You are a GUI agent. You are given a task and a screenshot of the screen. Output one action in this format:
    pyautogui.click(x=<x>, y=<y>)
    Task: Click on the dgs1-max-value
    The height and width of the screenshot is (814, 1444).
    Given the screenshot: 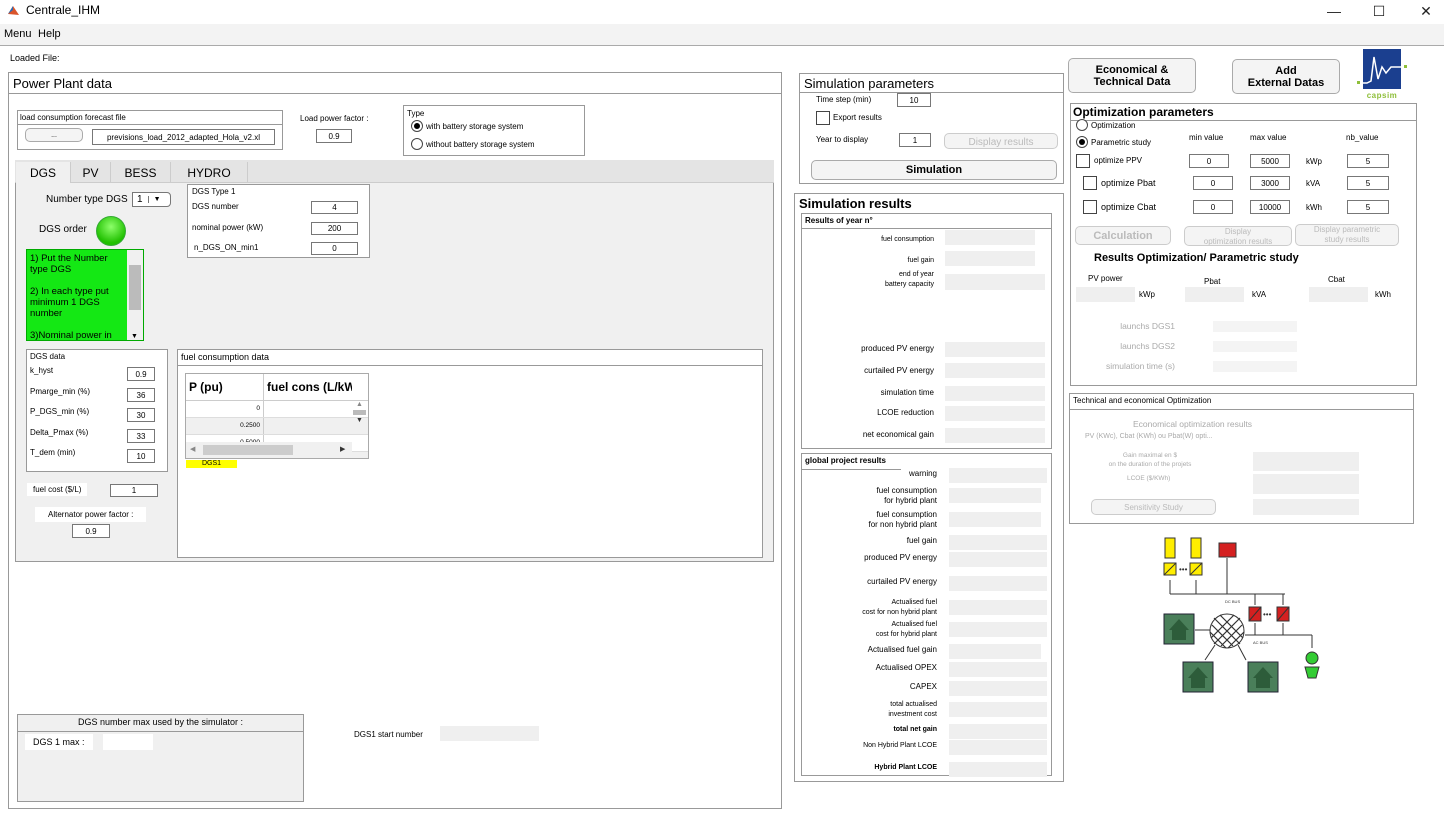 What is the action you would take?
    pyautogui.click(x=128, y=742)
    